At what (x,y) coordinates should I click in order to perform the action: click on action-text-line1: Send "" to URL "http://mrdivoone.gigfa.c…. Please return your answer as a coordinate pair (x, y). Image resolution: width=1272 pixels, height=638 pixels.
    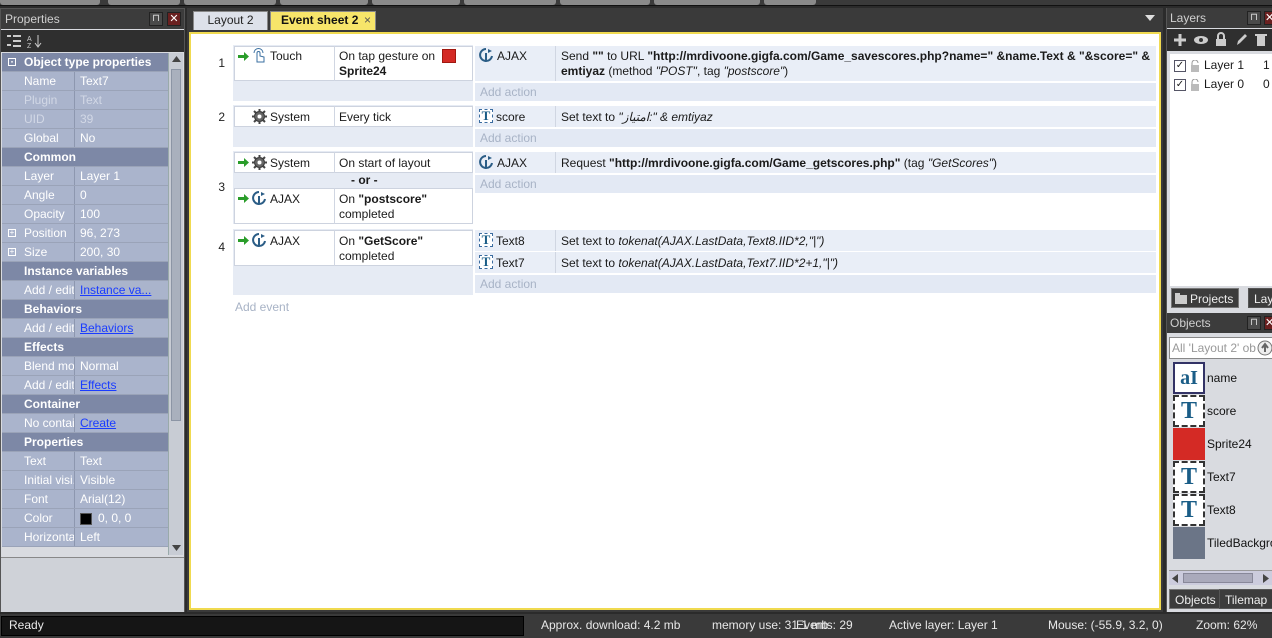
    Looking at the image, I should click on (855, 56).